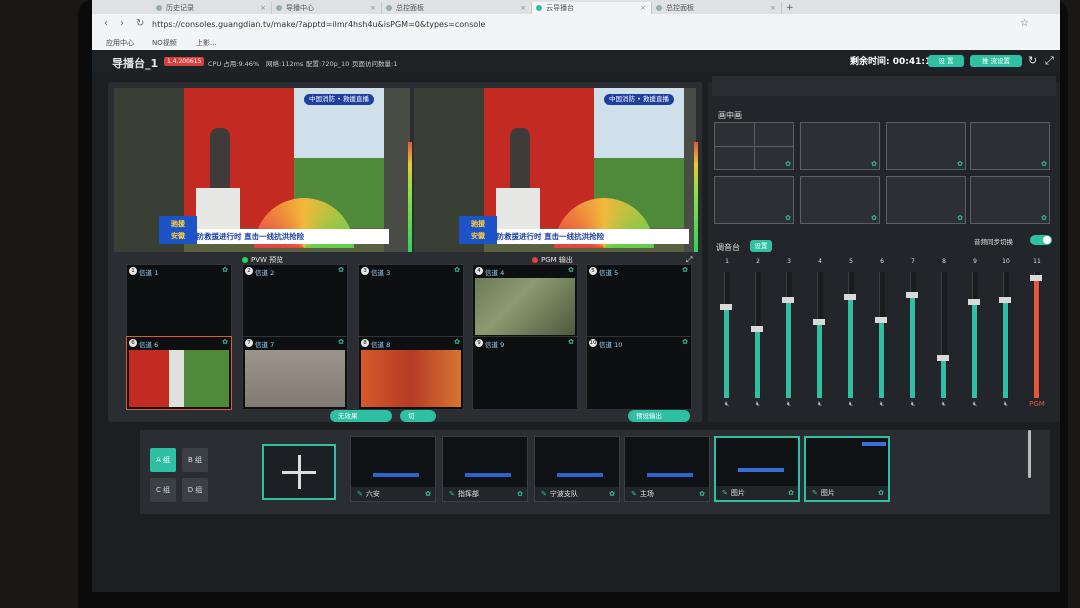 This screenshot has height=608, width=1080. Describe the element at coordinates (295, 301) in the screenshot. I see `channel-cell: 2 信道 2 ✿` at that location.